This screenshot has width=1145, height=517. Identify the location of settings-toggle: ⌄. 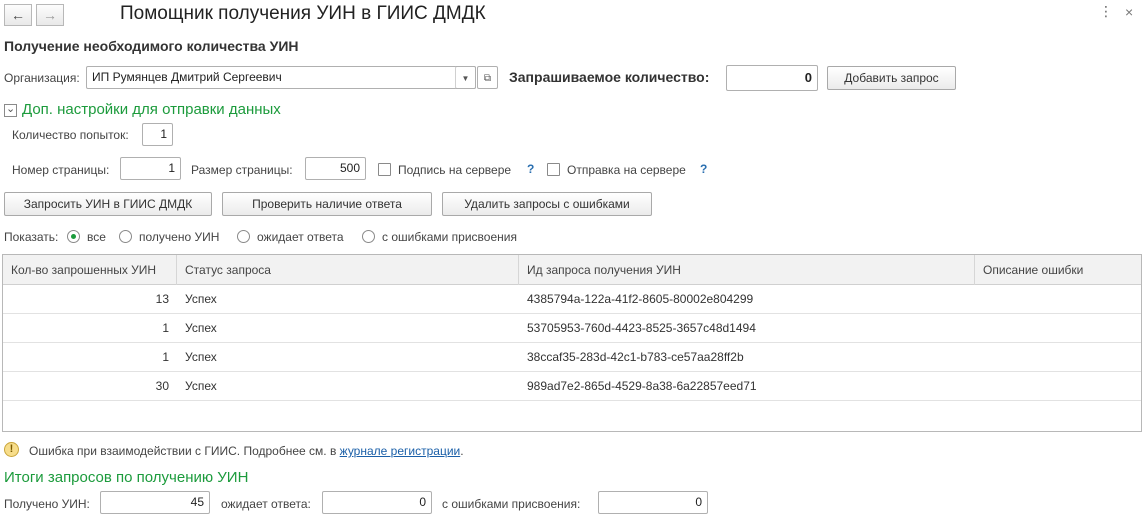
(10, 110).